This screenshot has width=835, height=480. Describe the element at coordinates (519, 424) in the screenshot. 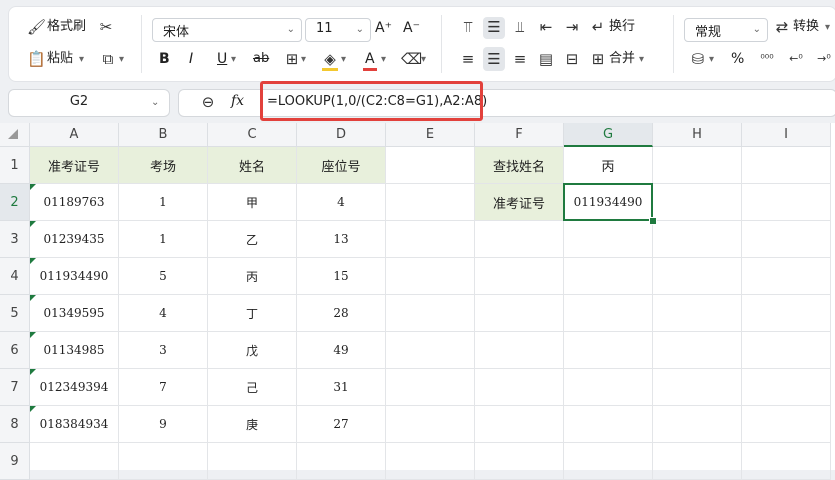

I see `cell-f8` at that location.